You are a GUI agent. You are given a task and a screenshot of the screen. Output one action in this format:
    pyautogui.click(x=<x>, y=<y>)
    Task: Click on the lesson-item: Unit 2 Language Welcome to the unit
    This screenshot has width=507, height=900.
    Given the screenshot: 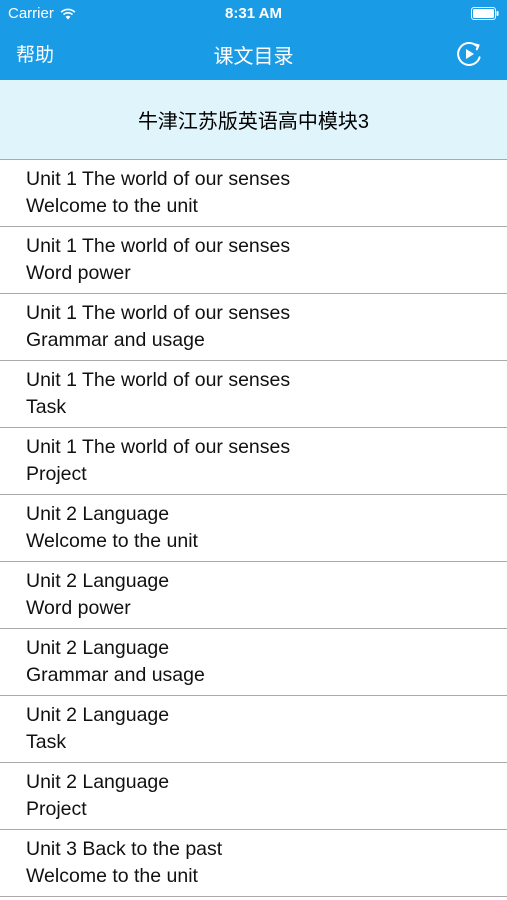 What is the action you would take?
    pyautogui.click(x=253, y=528)
    